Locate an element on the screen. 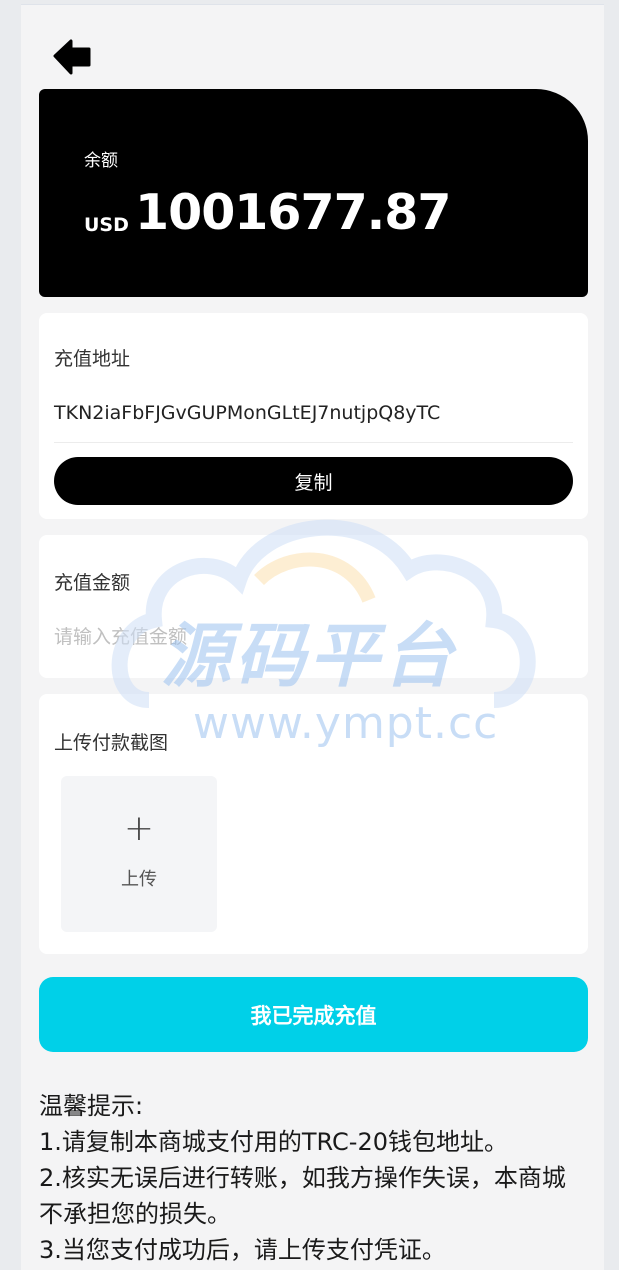 Image resolution: width=619 pixels, height=1270 pixels. upload-button: + 上传 is located at coordinates (139, 854).